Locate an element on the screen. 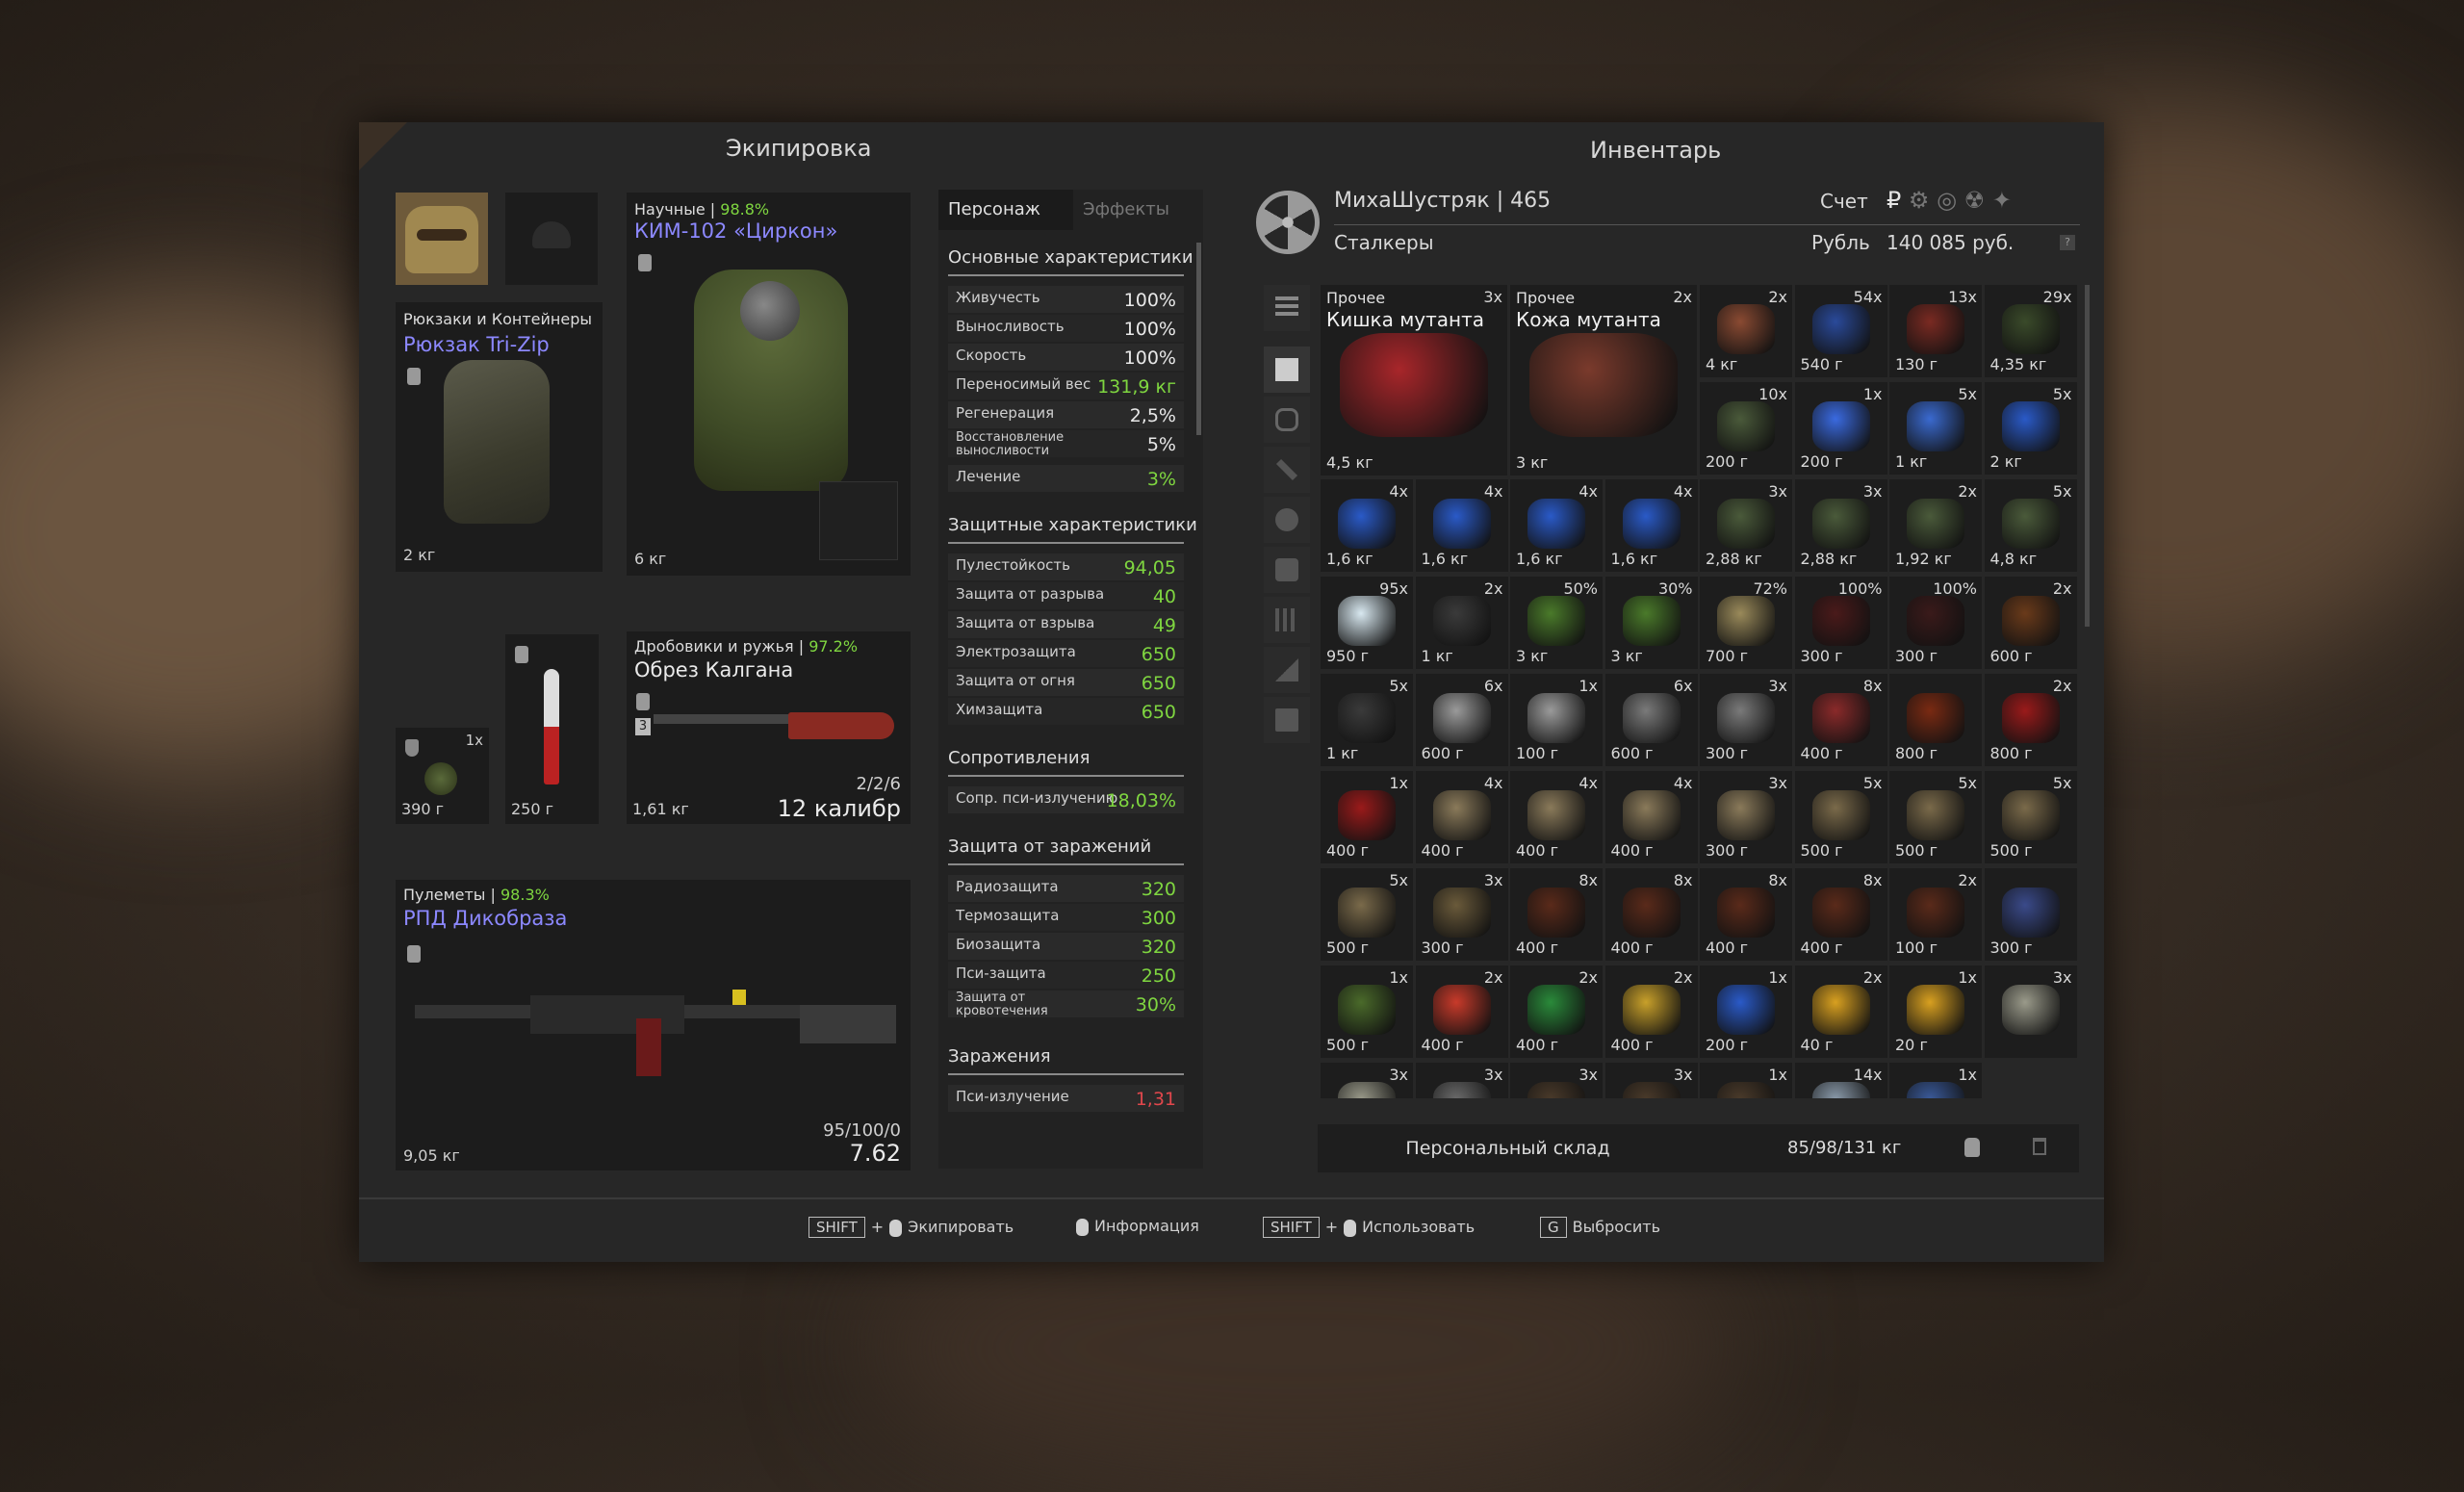 This screenshot has height=1492, width=2464. mask-slot is located at coordinates (442, 239).